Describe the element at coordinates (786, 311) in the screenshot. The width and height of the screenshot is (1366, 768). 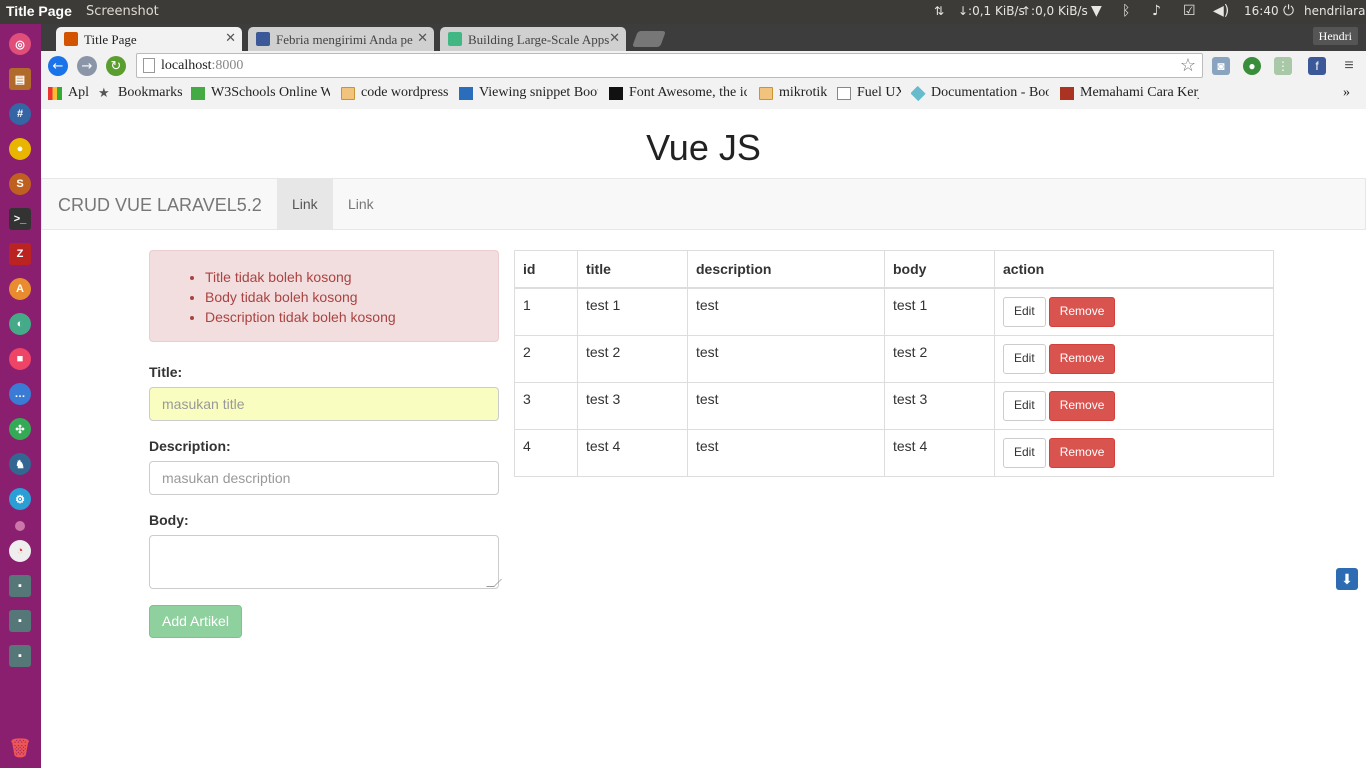
I see `cell-description: test` at that location.